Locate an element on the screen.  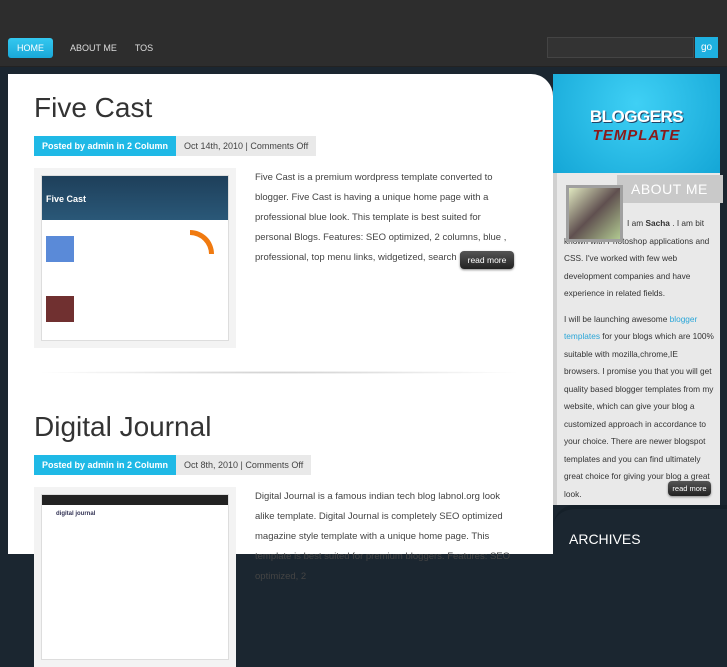
thumbnail-image: Five Cast is located at coordinates (135, 258).